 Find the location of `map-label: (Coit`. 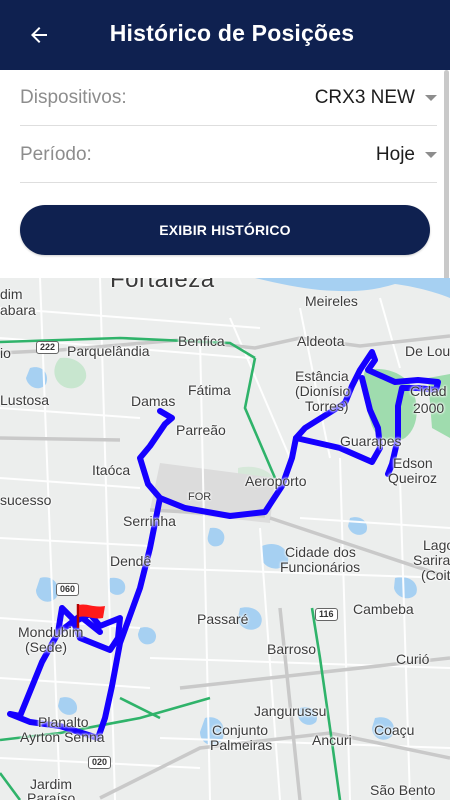

map-label: (Coit is located at coordinates (435, 575).